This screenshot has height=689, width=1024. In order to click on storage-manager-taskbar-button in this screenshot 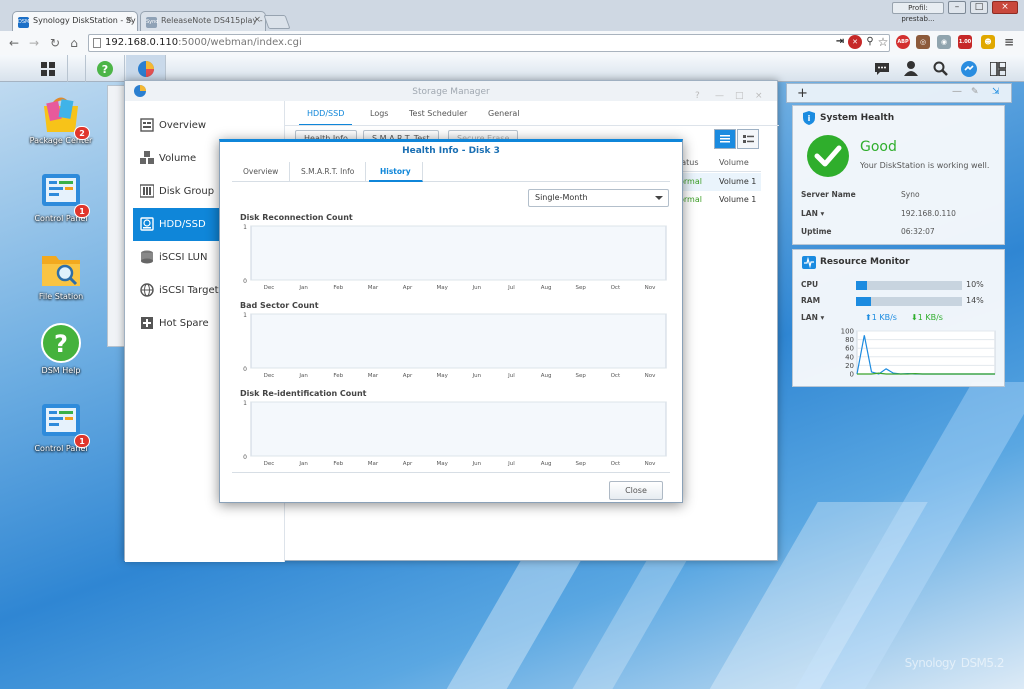, I will do `click(146, 68)`.